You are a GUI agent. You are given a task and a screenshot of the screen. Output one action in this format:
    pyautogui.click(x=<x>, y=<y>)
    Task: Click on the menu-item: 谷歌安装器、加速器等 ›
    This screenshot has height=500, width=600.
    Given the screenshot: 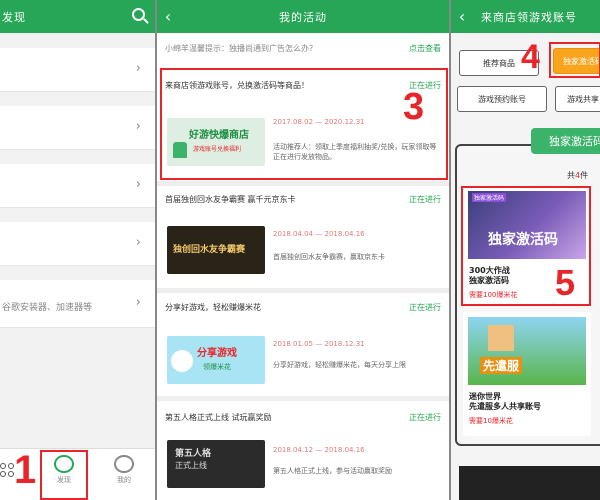 What is the action you would take?
    pyautogui.click(x=77, y=304)
    